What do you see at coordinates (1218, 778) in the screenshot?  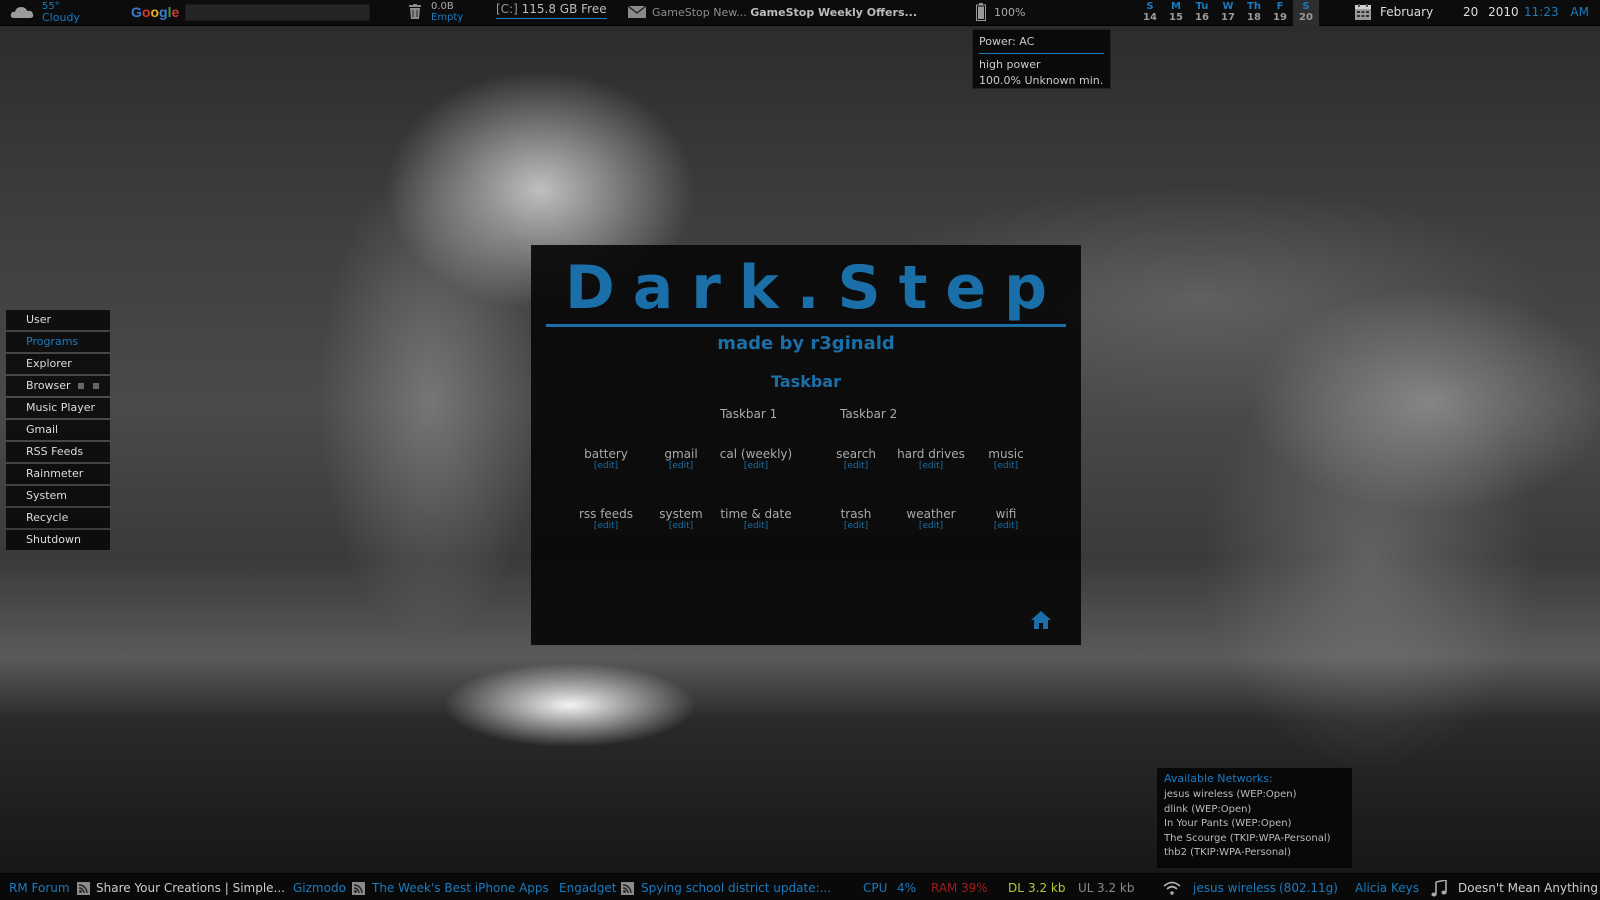 I see `networks-header: Available Networks:` at bounding box center [1218, 778].